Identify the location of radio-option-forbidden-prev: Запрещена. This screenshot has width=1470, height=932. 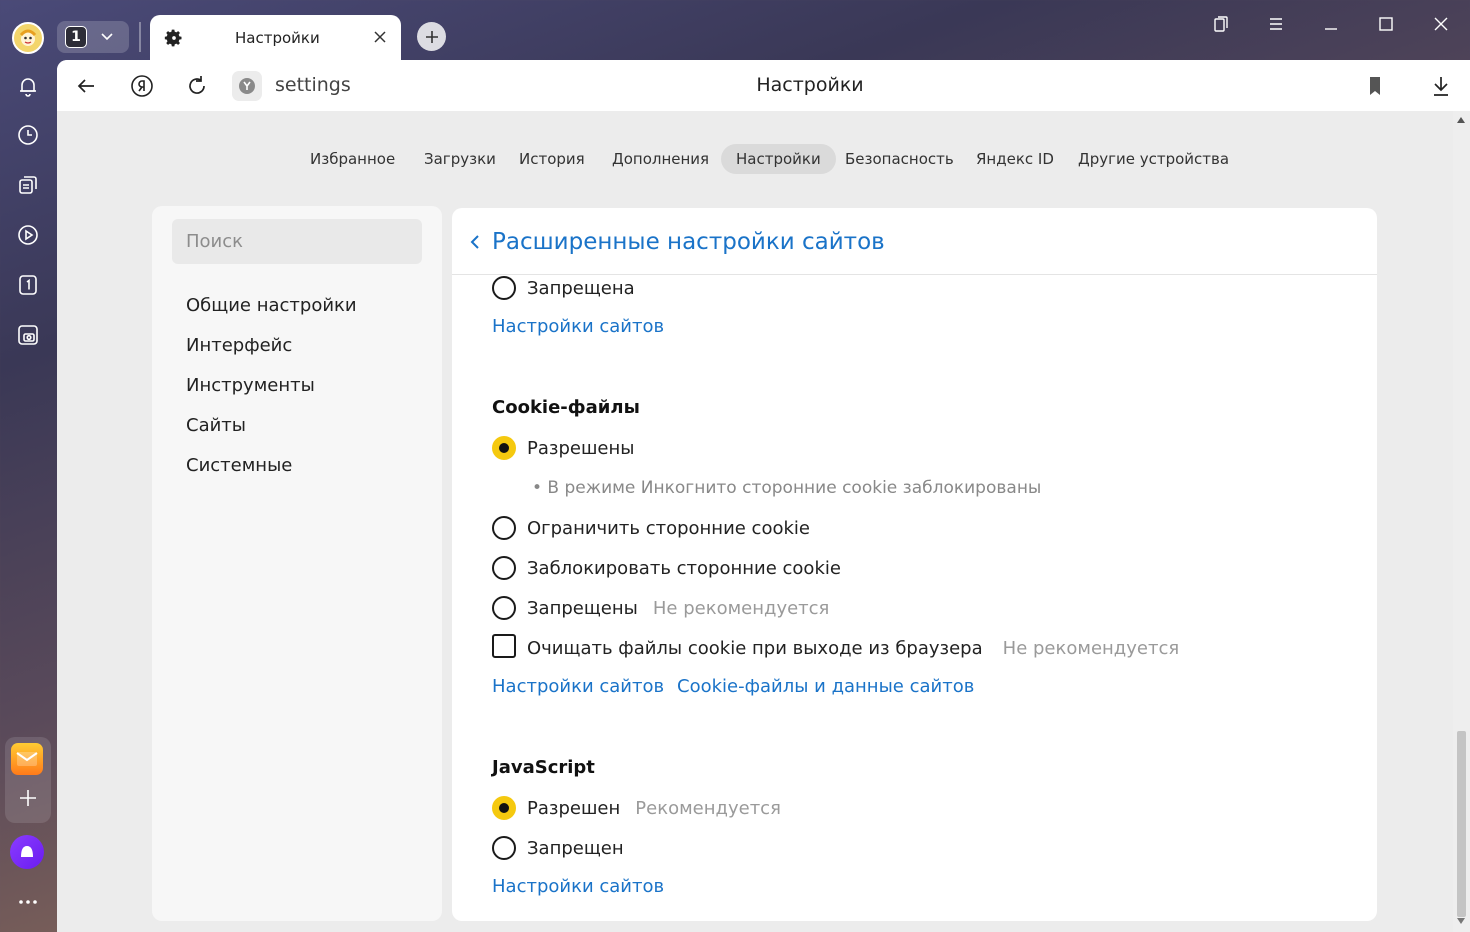
(563, 288).